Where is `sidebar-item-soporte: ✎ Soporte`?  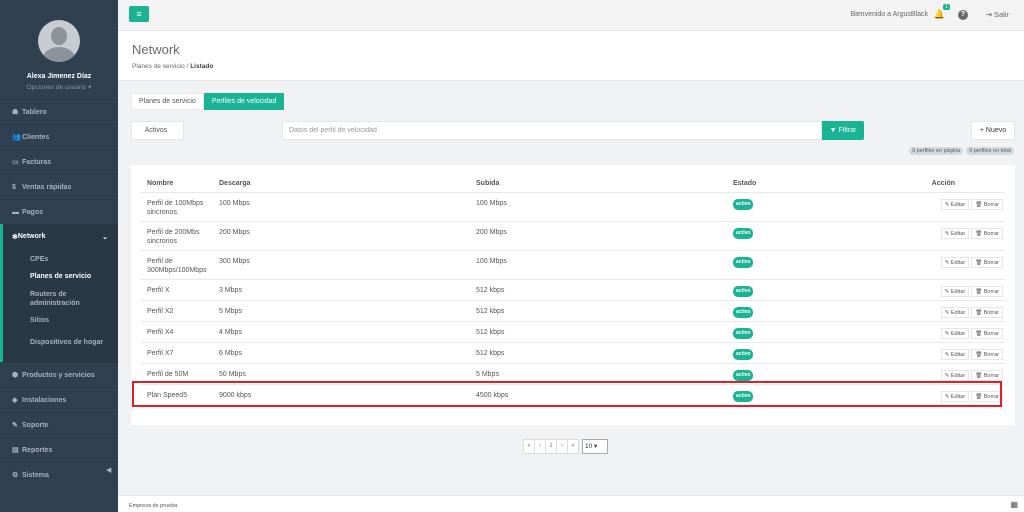 sidebar-item-soporte: ✎ Soporte is located at coordinates (59, 424).